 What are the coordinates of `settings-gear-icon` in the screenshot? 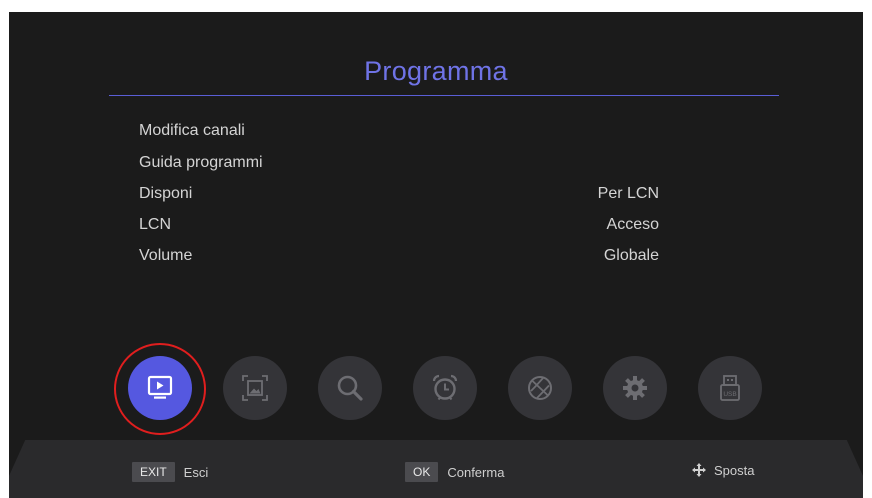 It's located at (635, 388).